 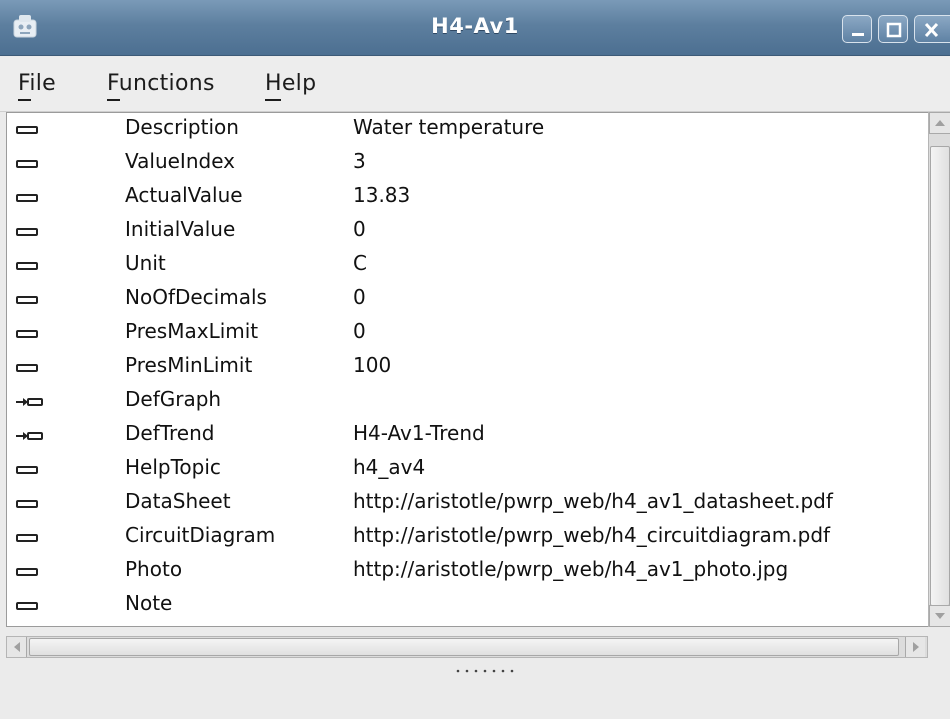 I want to click on attribute-name: HelpTopic, so click(x=173, y=467).